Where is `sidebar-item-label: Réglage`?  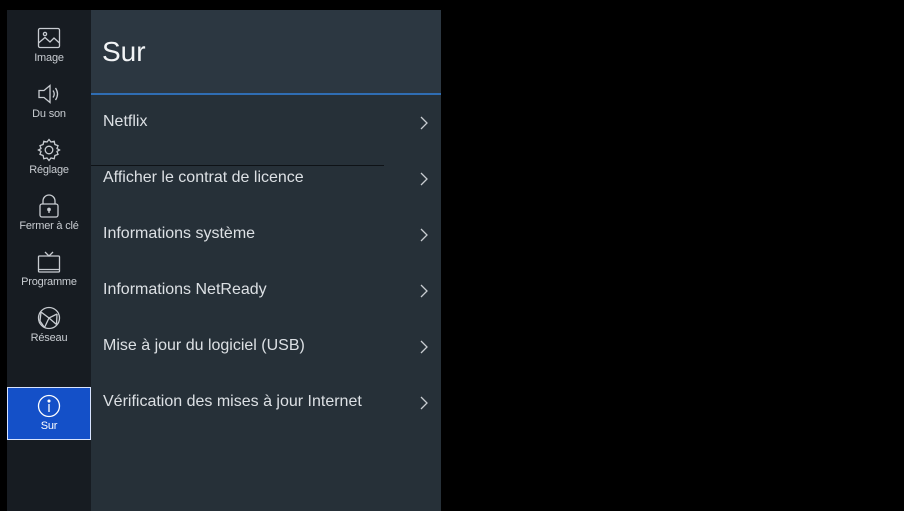 sidebar-item-label: Réglage is located at coordinates (49, 170).